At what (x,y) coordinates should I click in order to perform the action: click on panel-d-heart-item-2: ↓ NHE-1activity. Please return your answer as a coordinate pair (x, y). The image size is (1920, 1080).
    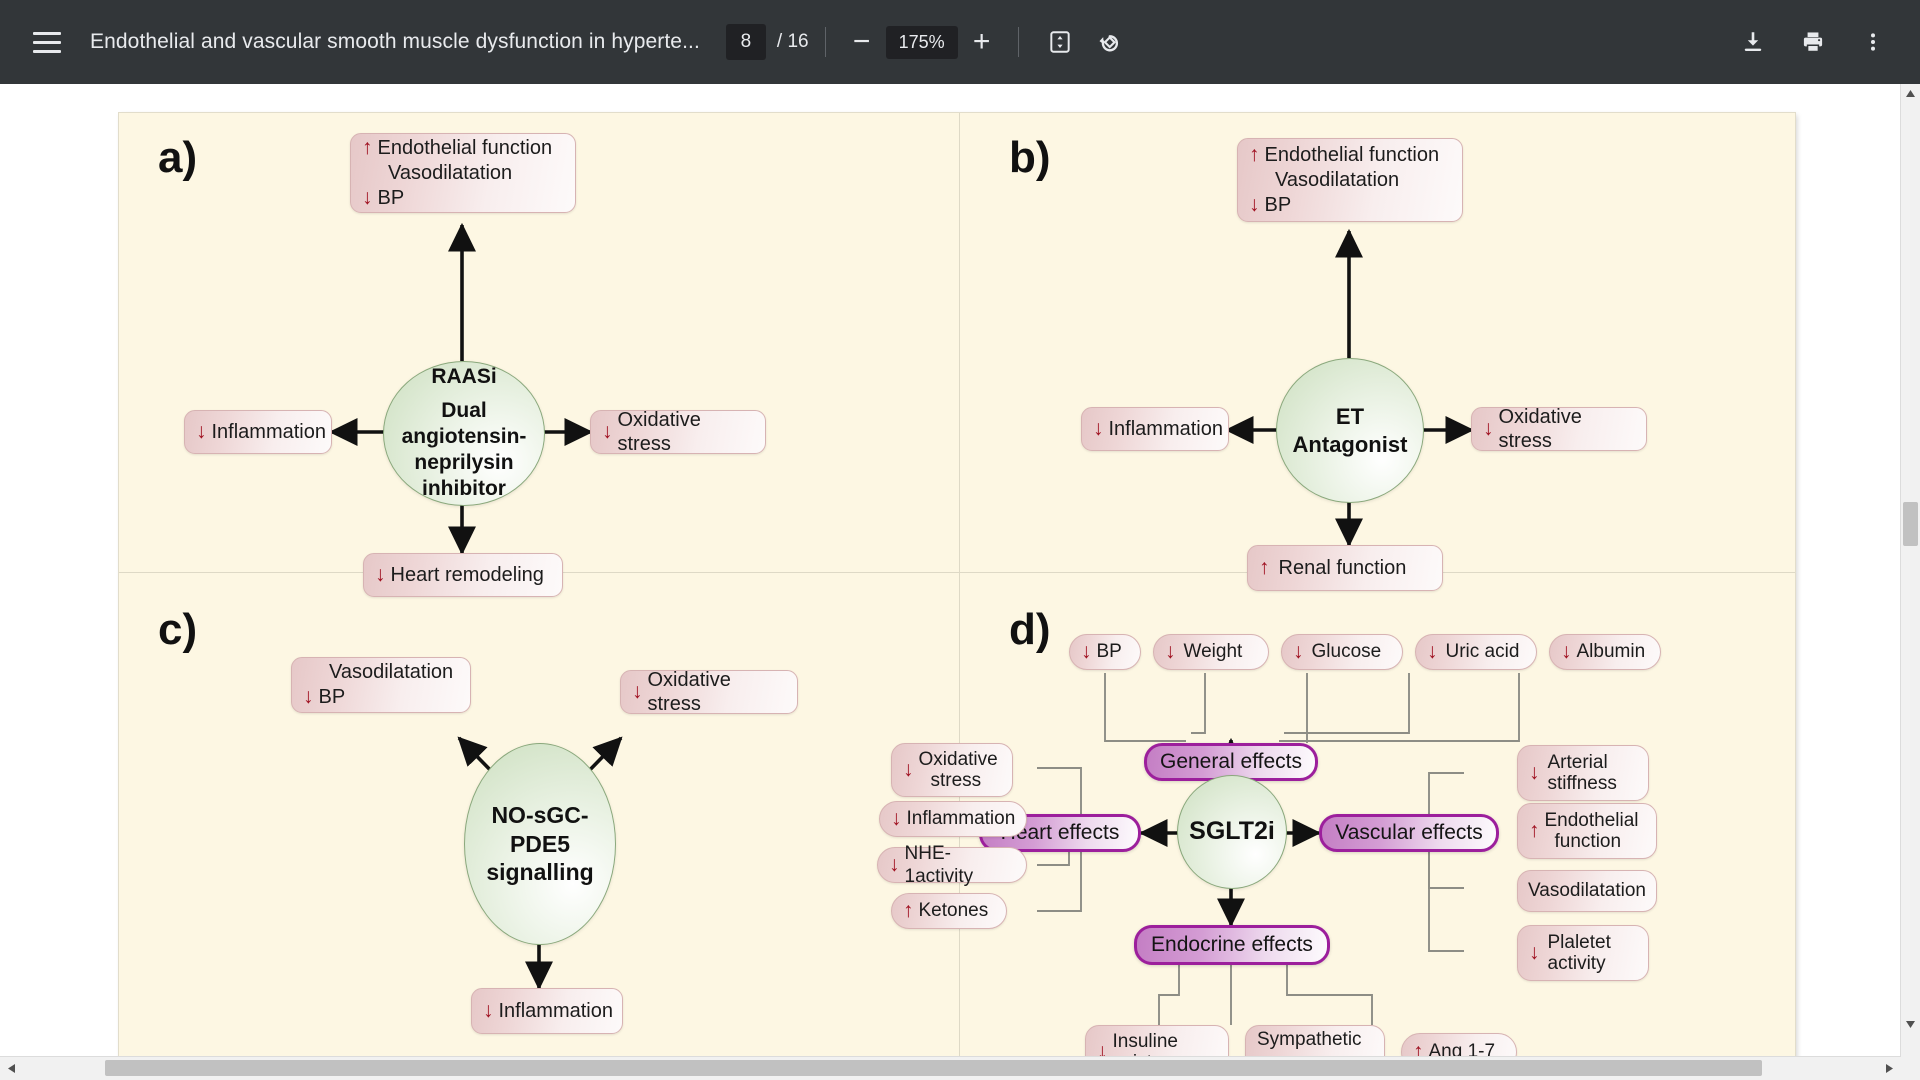
    Looking at the image, I should click on (952, 865).